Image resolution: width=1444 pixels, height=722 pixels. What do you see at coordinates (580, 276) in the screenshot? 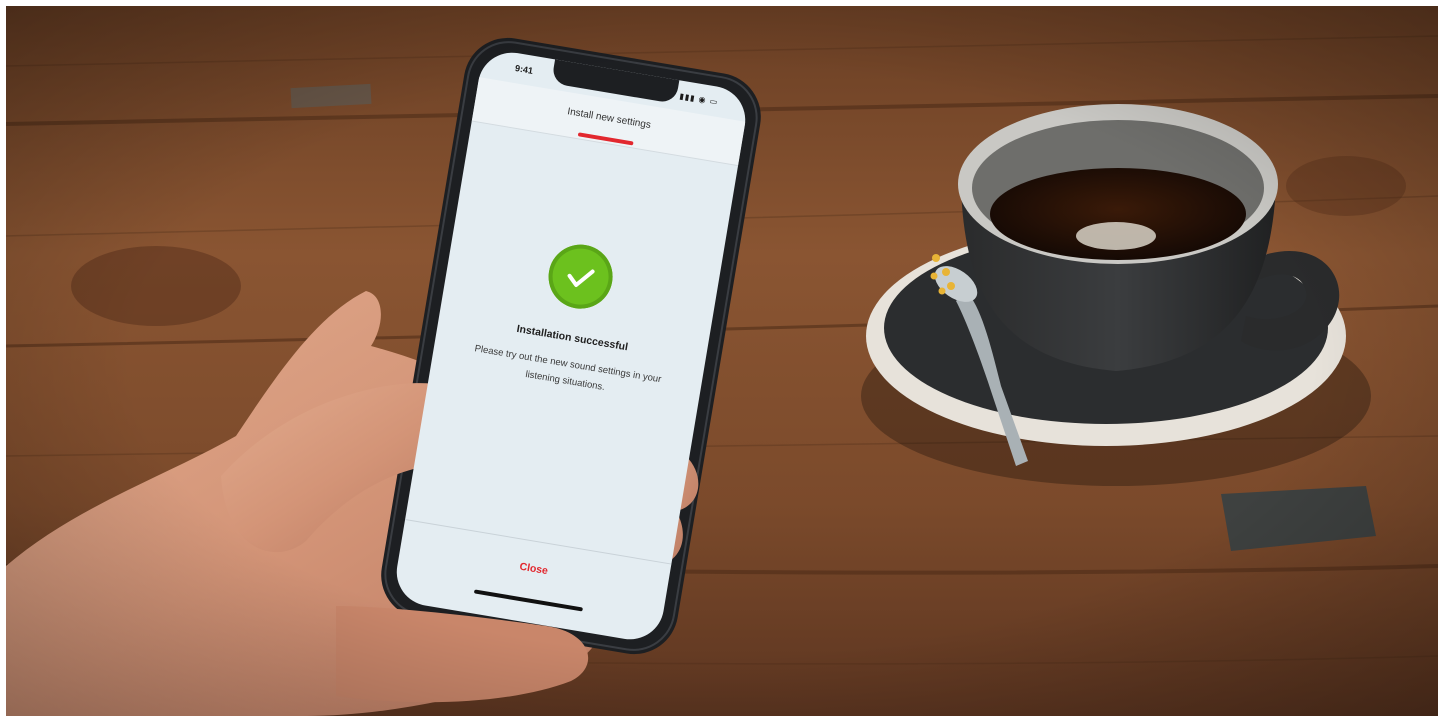
I see `checkmark-circle-icon` at bounding box center [580, 276].